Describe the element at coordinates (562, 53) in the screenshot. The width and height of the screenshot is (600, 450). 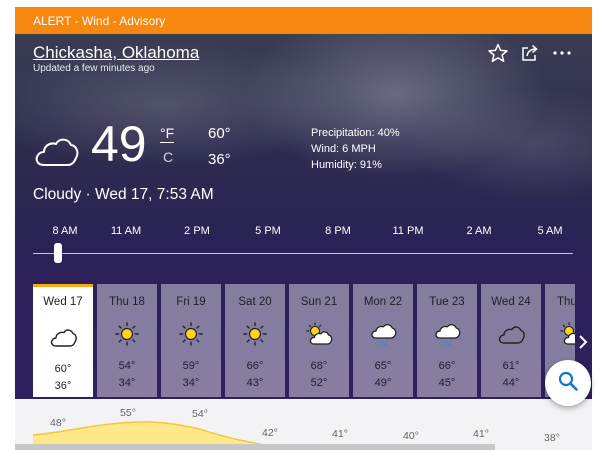
I see `more-icon` at that location.